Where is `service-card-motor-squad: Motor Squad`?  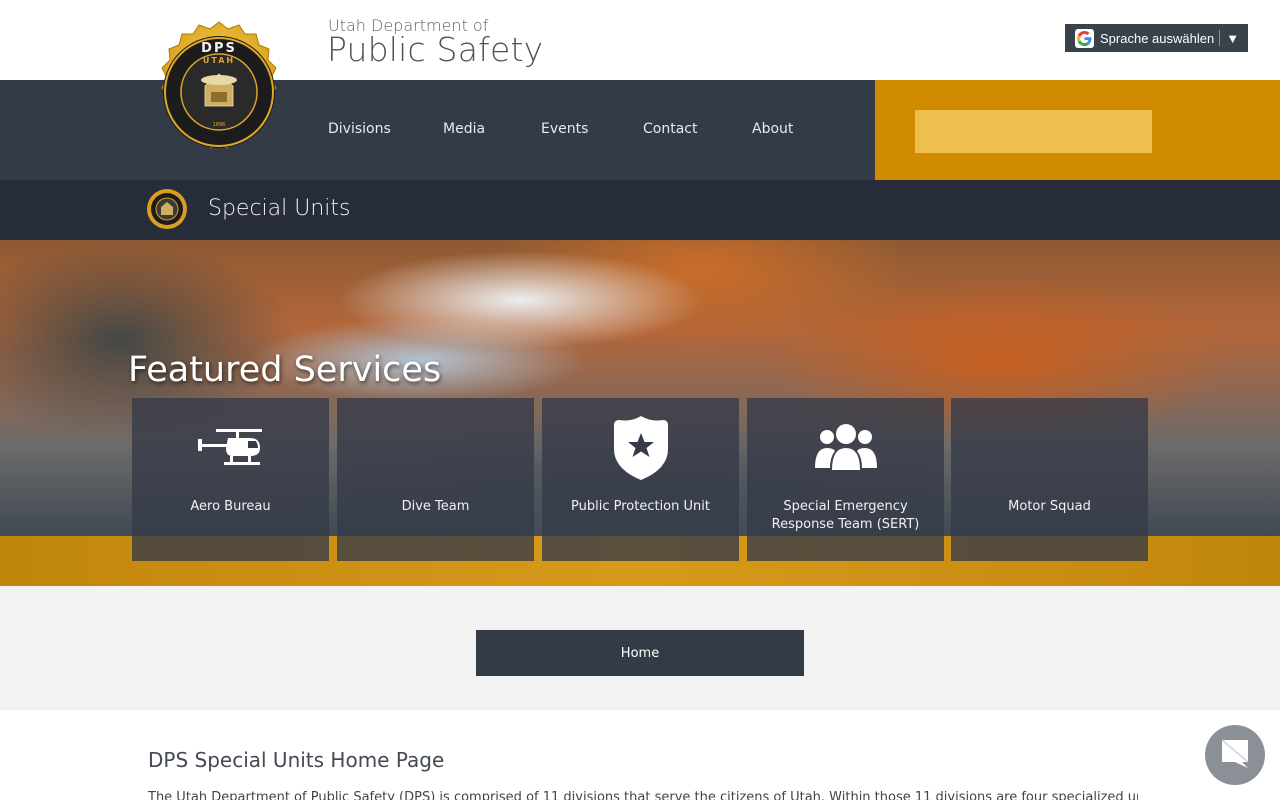
service-card-motor-squad: Motor Squad is located at coordinates (1049, 479).